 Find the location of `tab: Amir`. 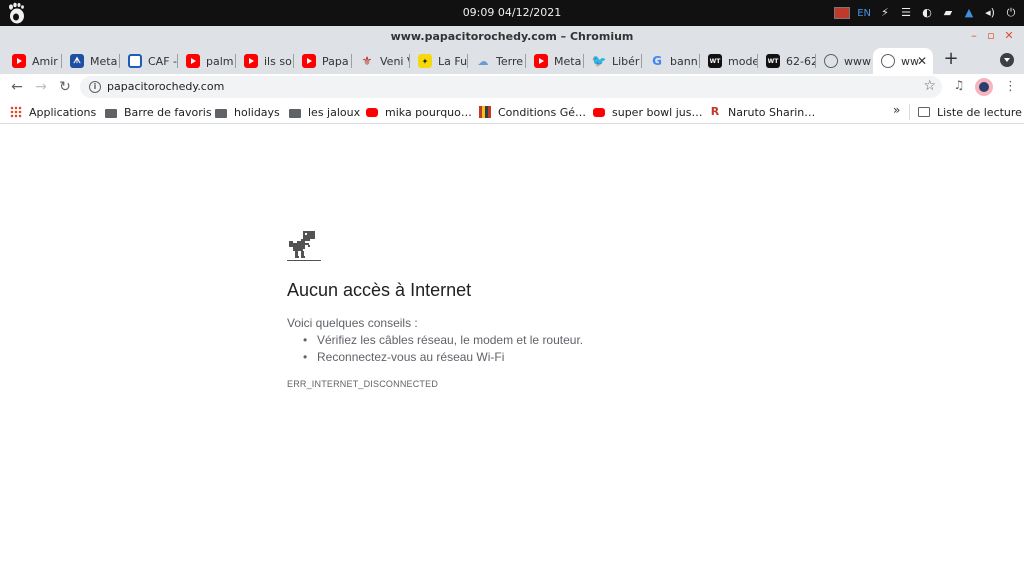

tab: Amir is located at coordinates (33, 61).